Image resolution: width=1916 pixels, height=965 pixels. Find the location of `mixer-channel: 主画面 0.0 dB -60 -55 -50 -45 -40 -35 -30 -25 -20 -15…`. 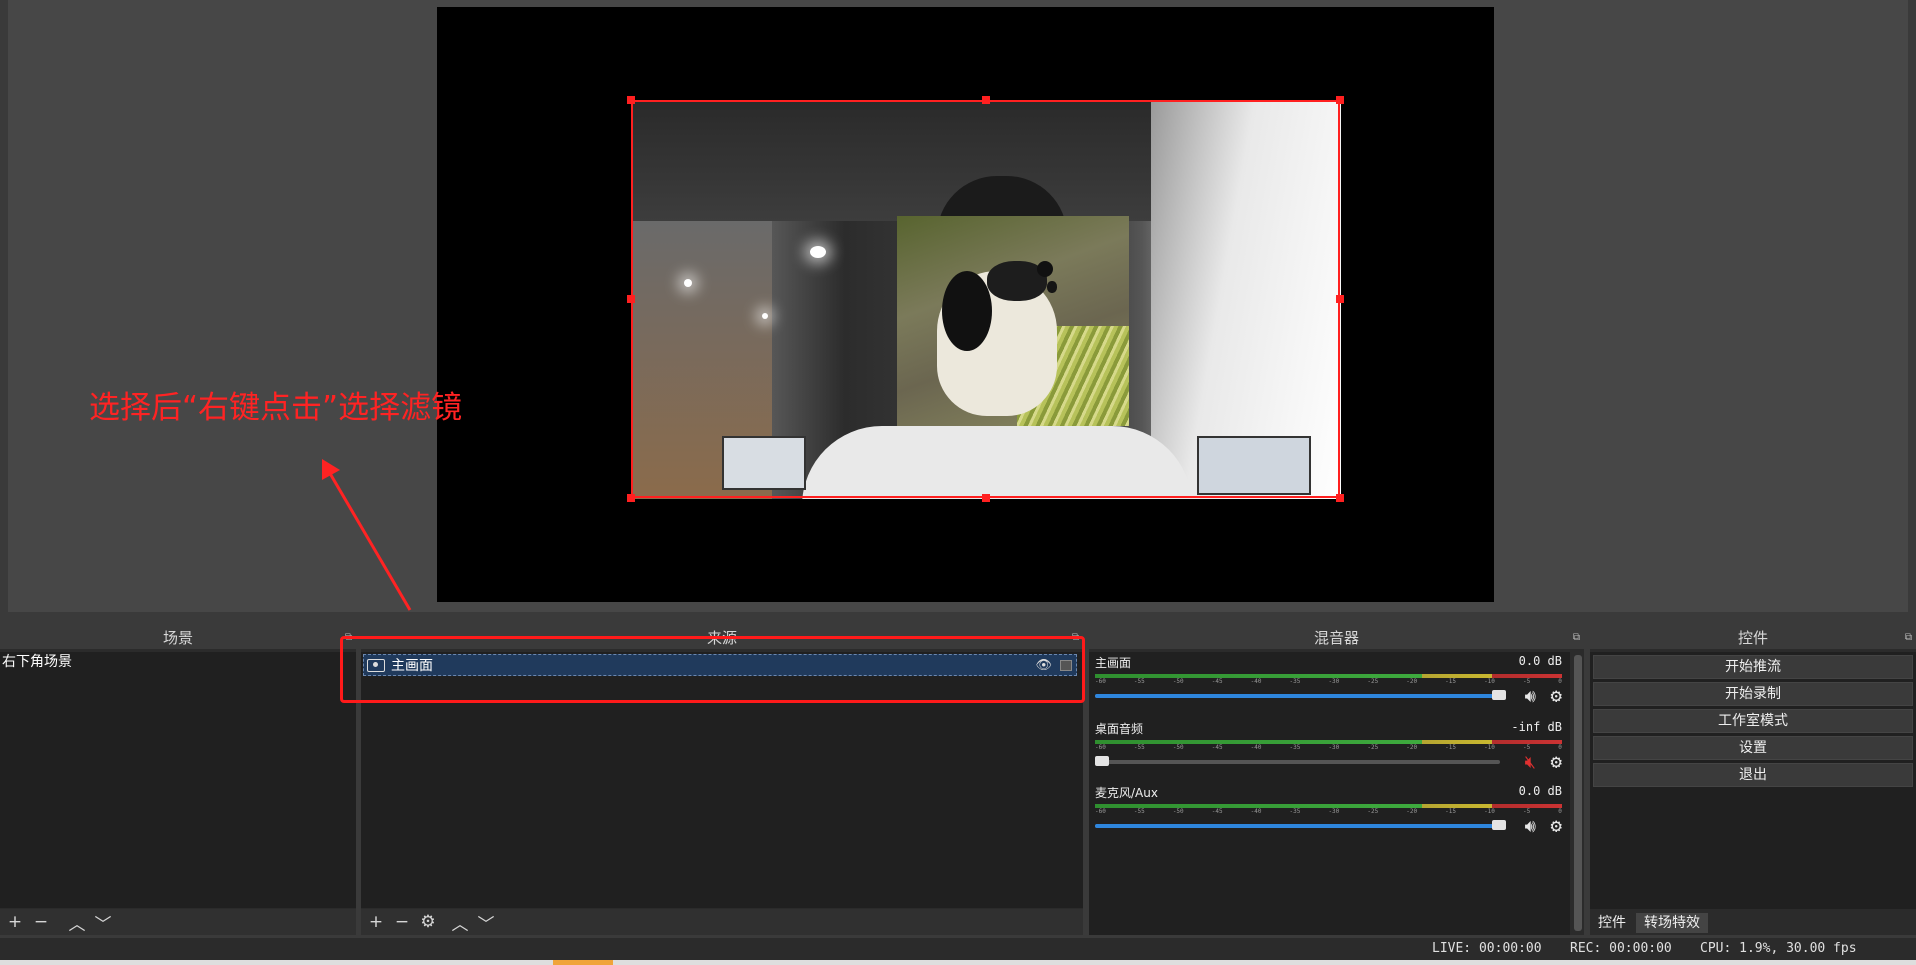

mixer-channel: 主画面 0.0 dB -60 -55 -50 -45 -40 -35 -30 -25 -20 -15… is located at coordinates (1329, 683).